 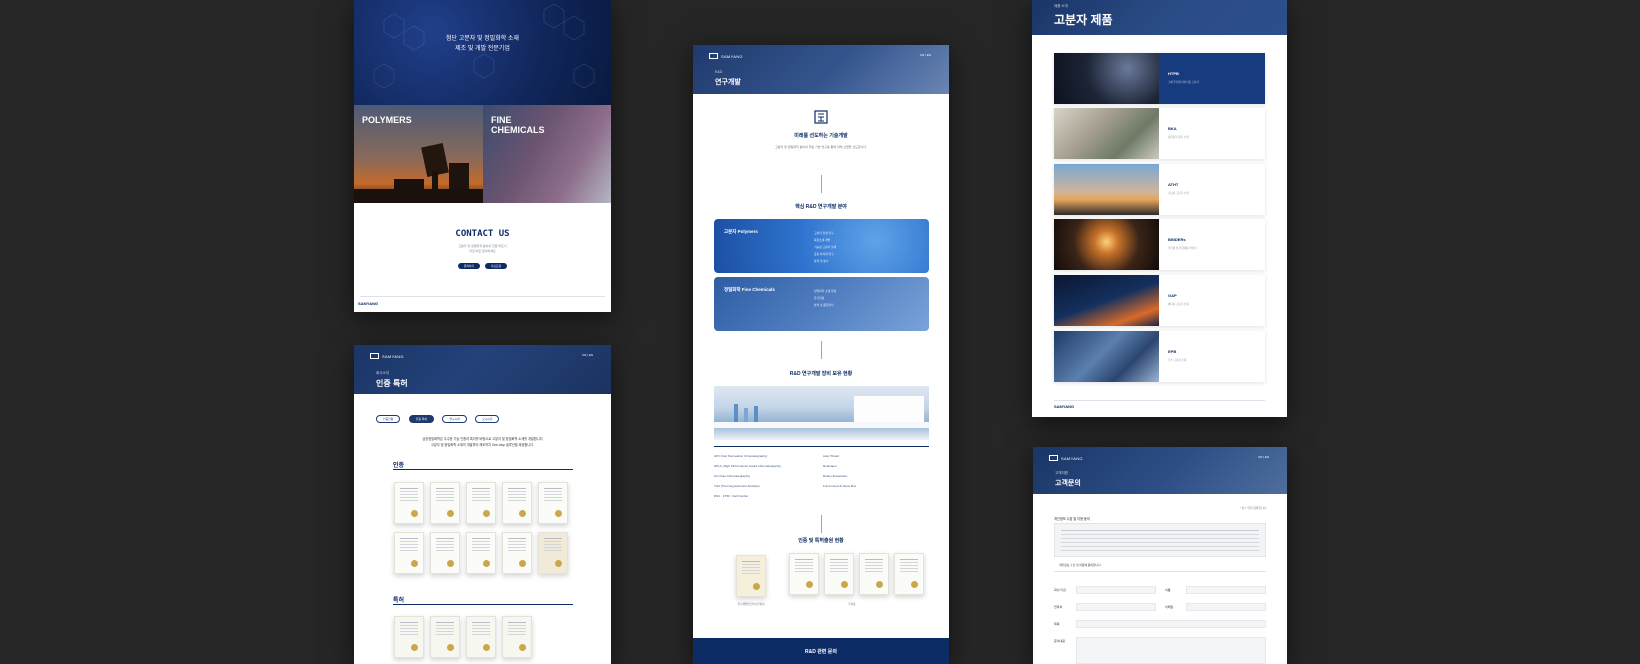 What do you see at coordinates (1160, 571) in the screenshot?
I see `inquiry-form-divider` at bounding box center [1160, 571].